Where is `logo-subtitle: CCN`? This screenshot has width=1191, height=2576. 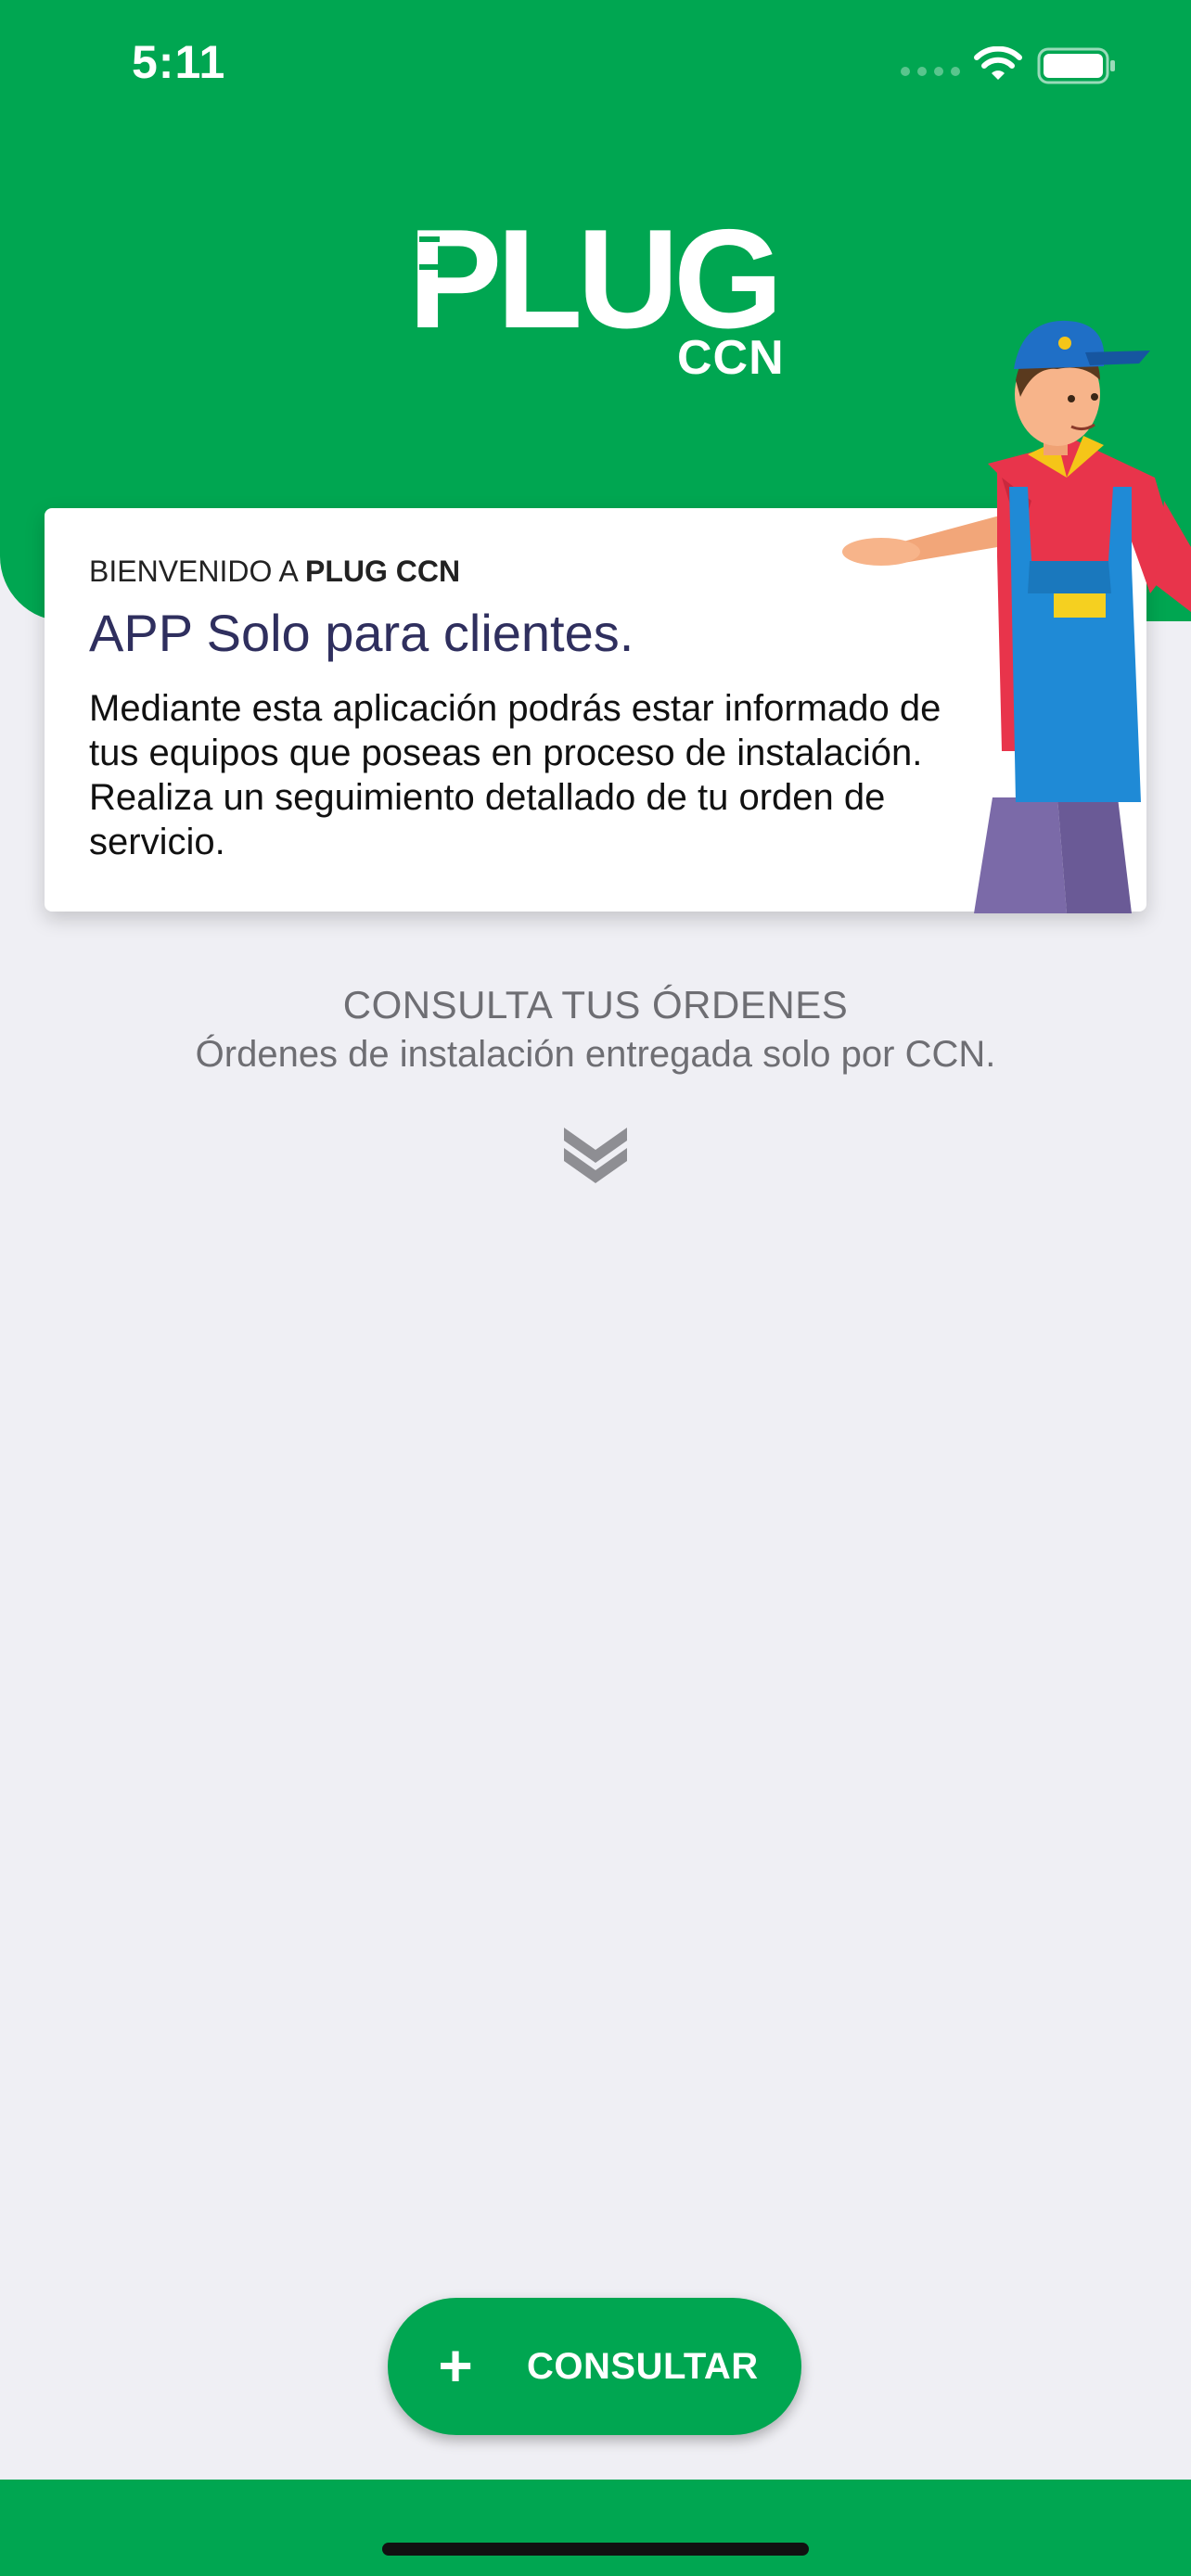 logo-subtitle: CCN is located at coordinates (731, 358).